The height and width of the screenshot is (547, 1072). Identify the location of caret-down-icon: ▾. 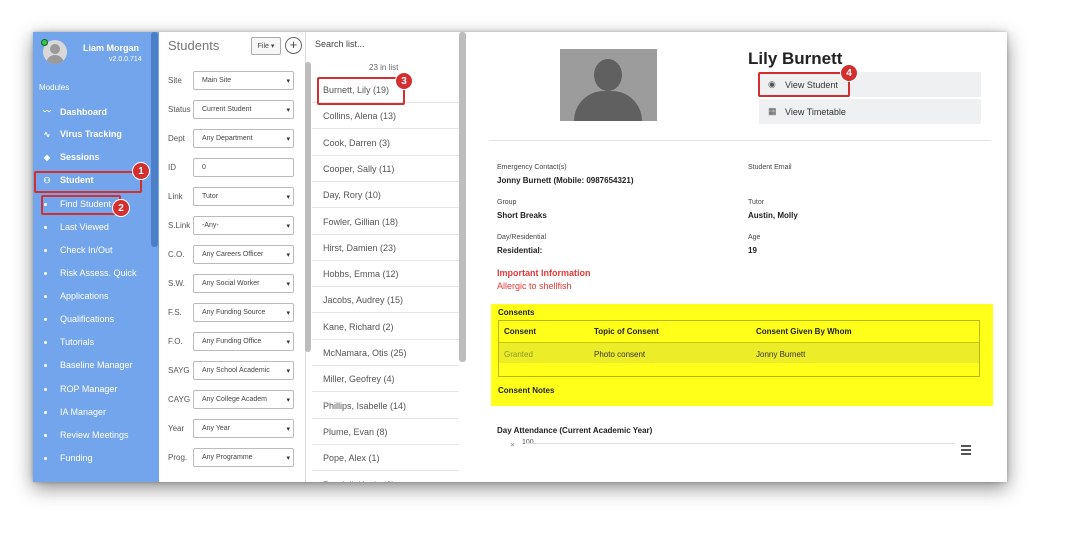
(272, 46).